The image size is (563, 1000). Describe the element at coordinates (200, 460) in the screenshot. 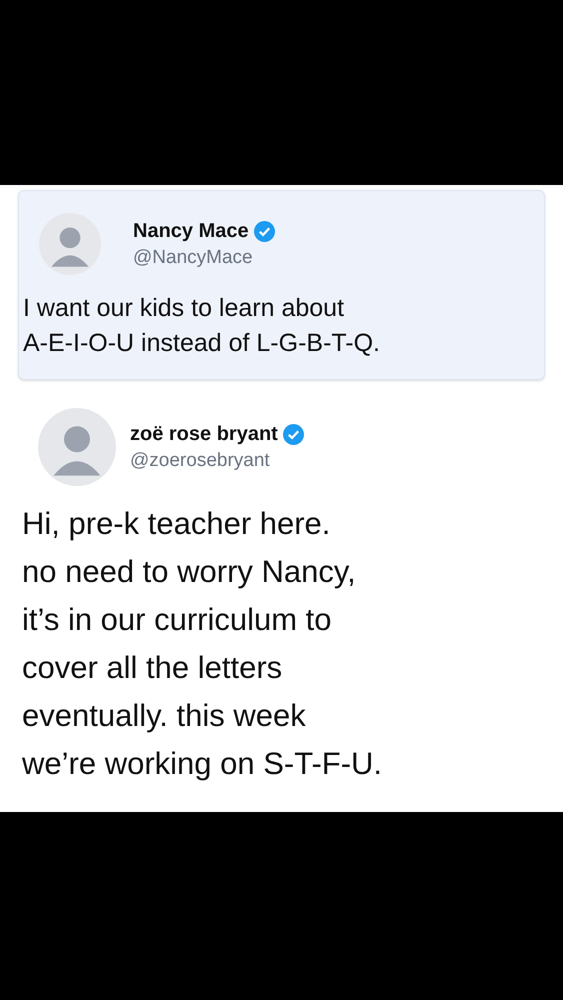

I see `user-handle: @zoerosebryant` at that location.